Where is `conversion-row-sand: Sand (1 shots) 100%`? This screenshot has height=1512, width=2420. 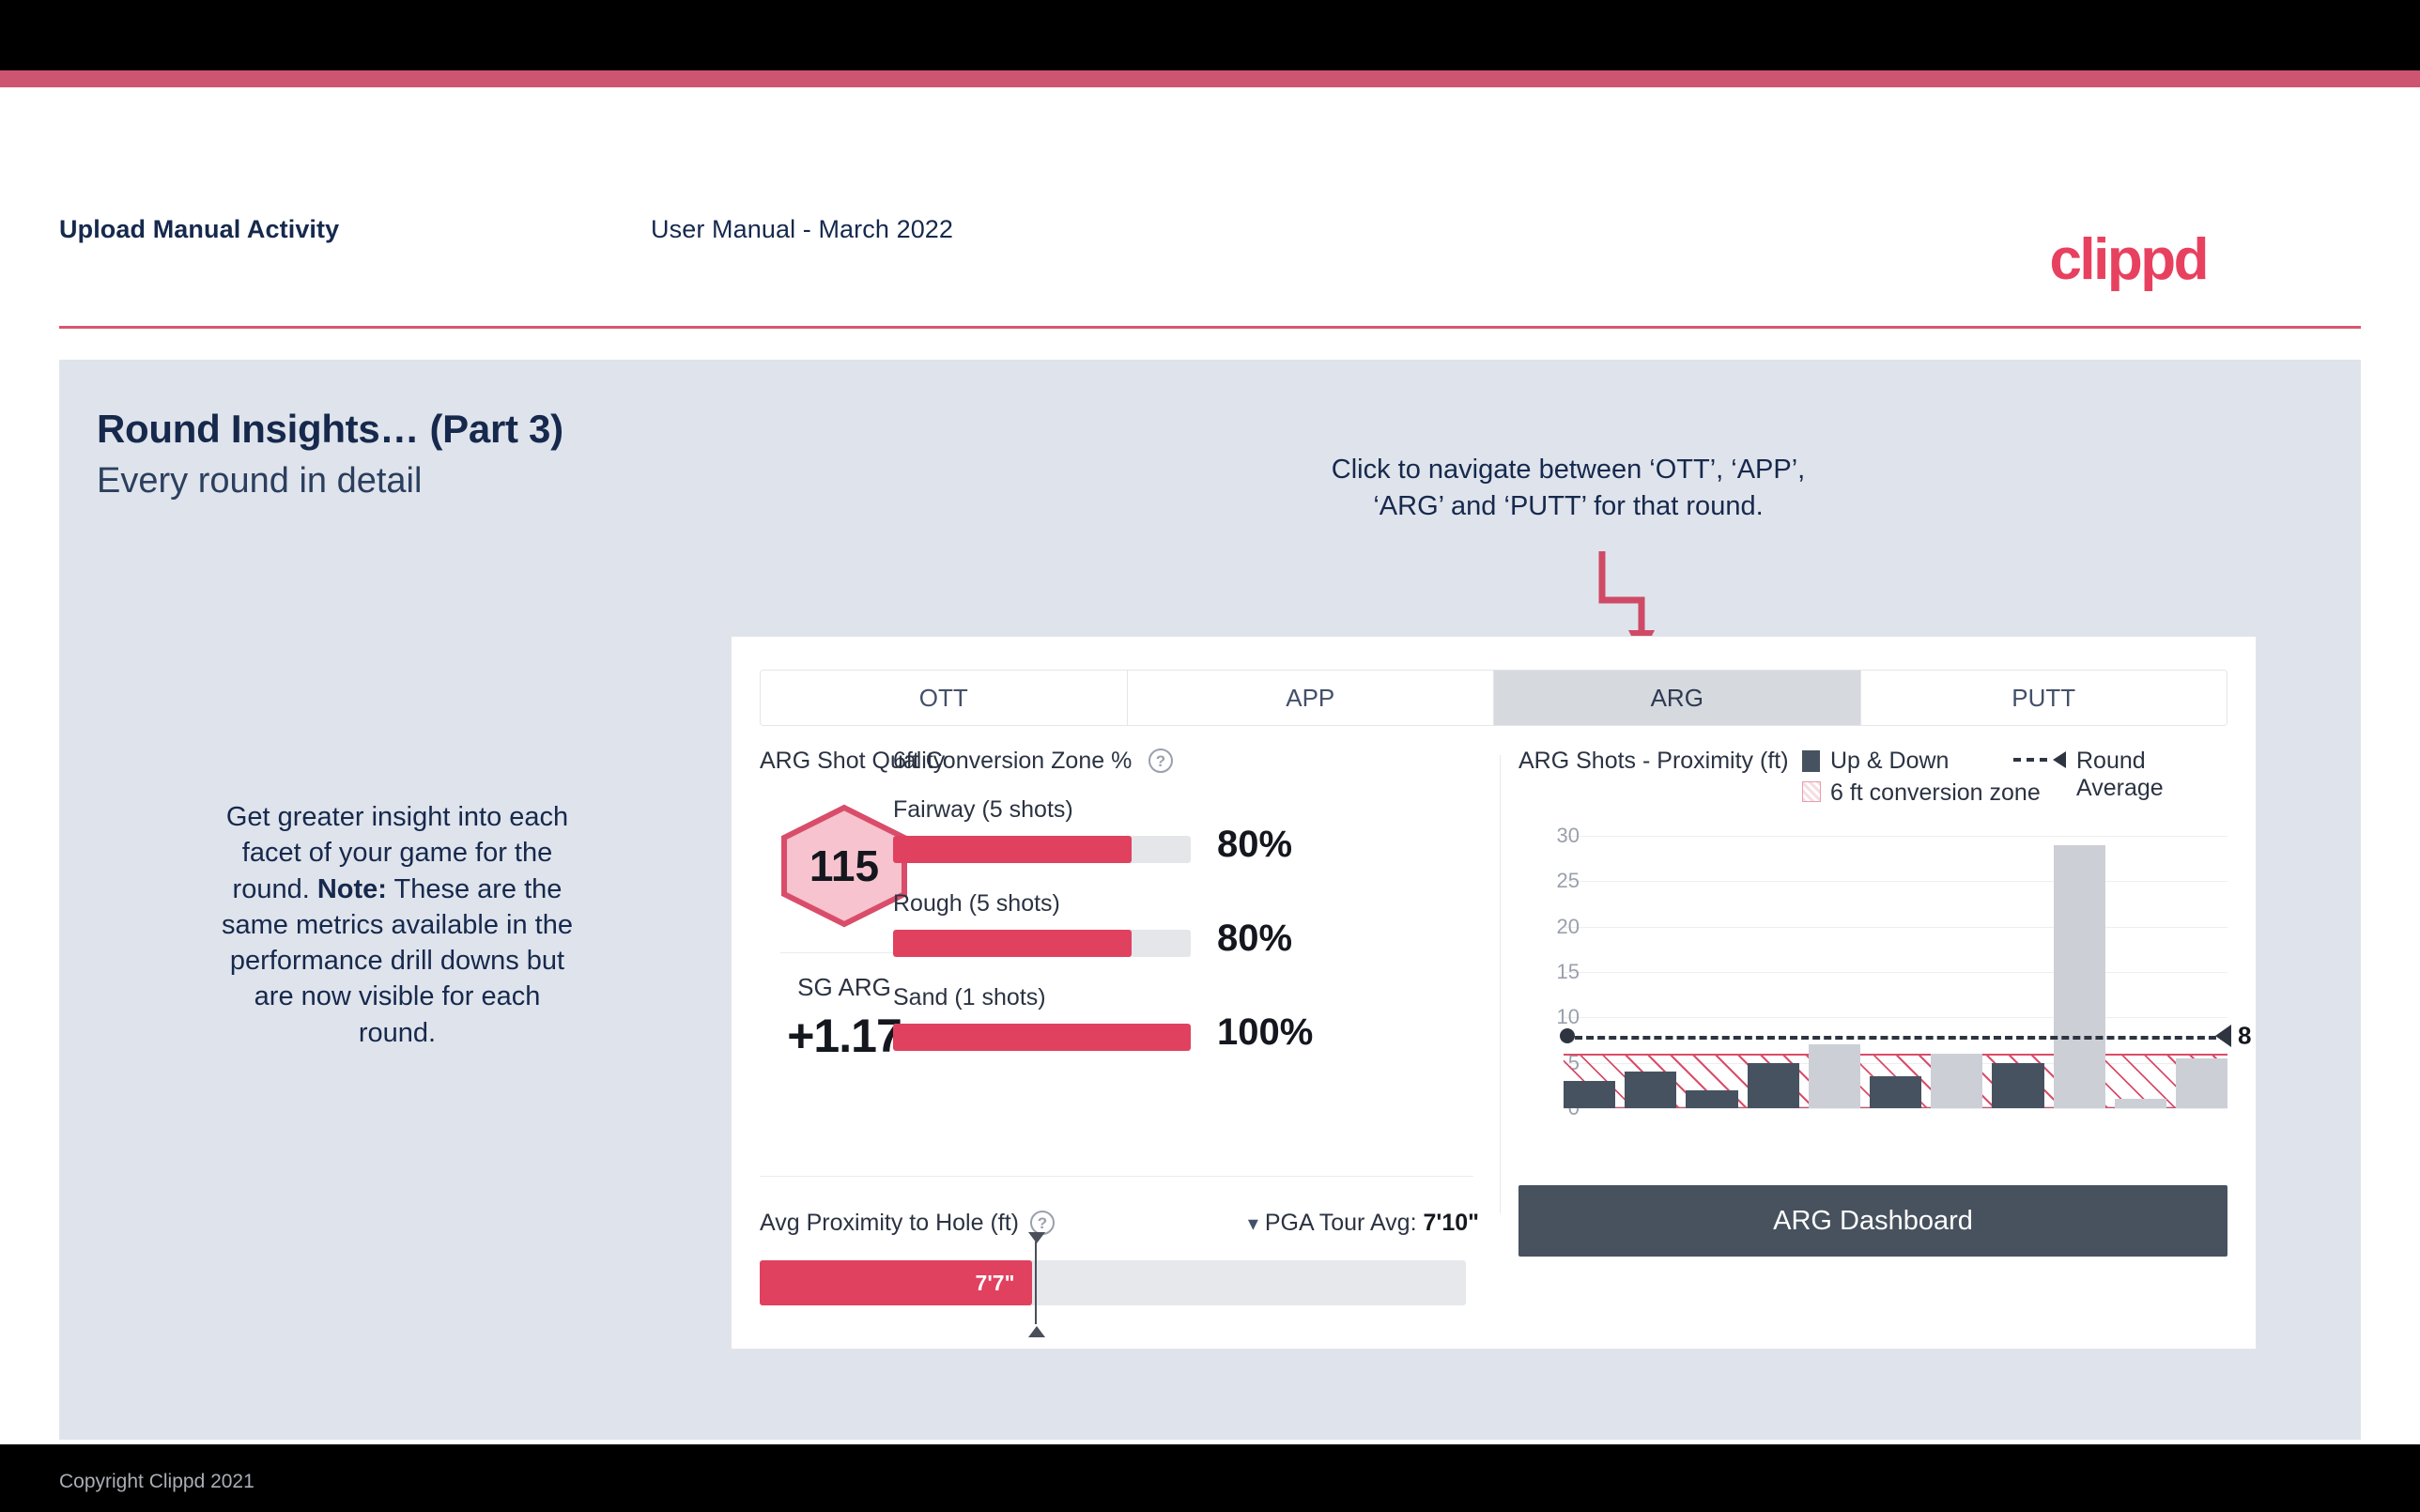 conversion-row-sand: Sand (1 shots) 100% is located at coordinates (1184, 1031).